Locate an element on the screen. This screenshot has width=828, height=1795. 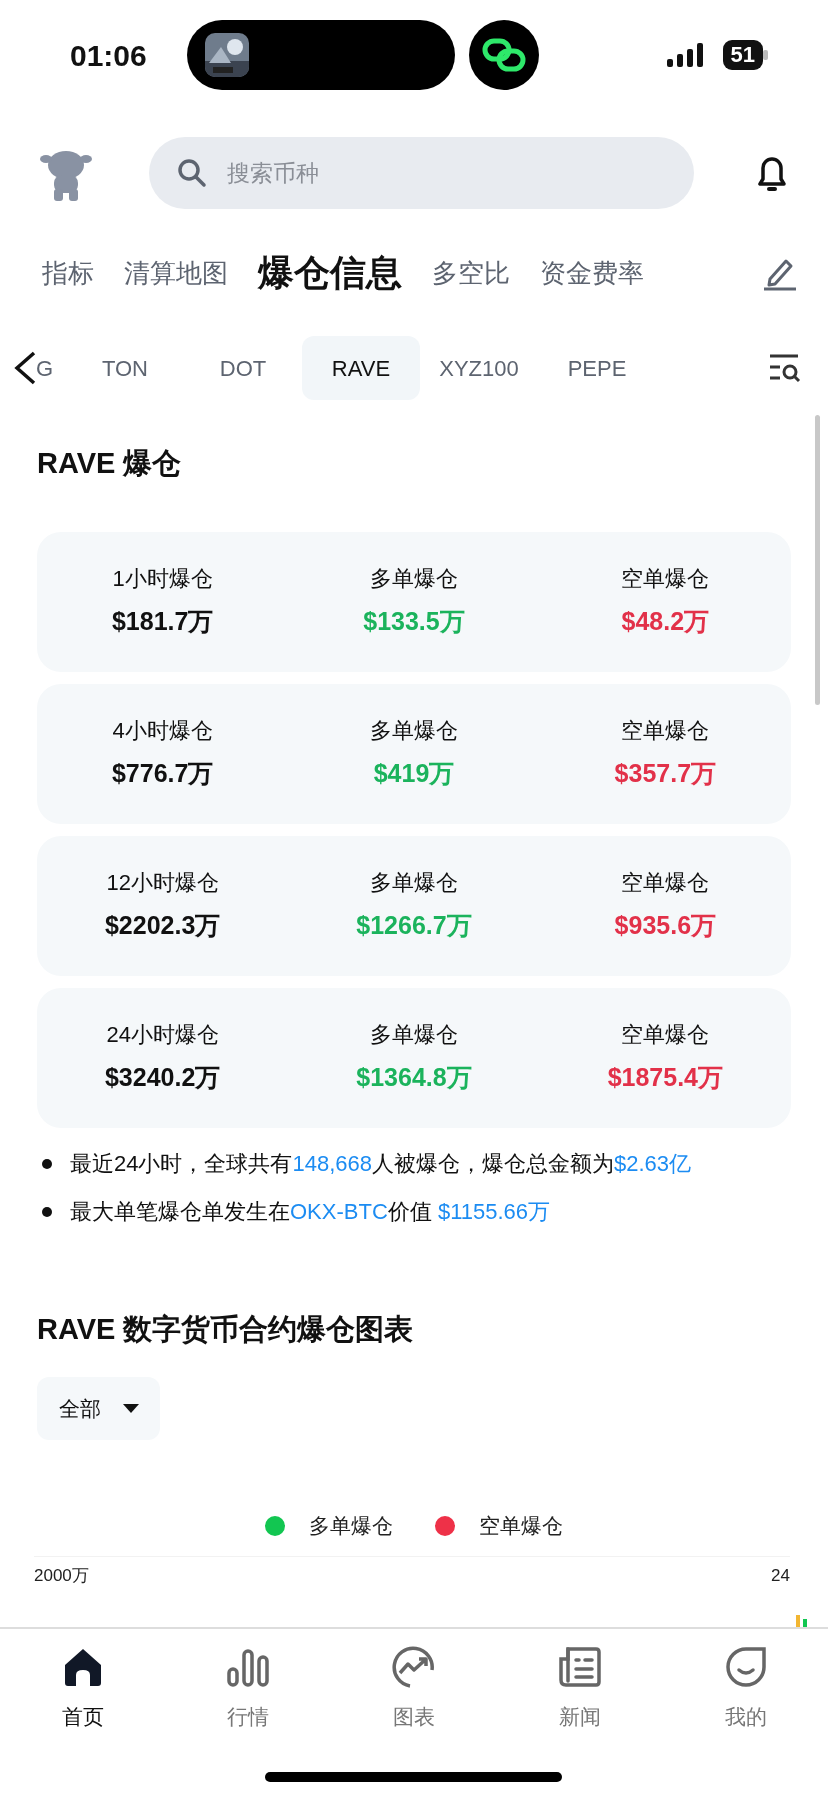
stat-value: $1266.7万 is located at coordinates (414, 926).